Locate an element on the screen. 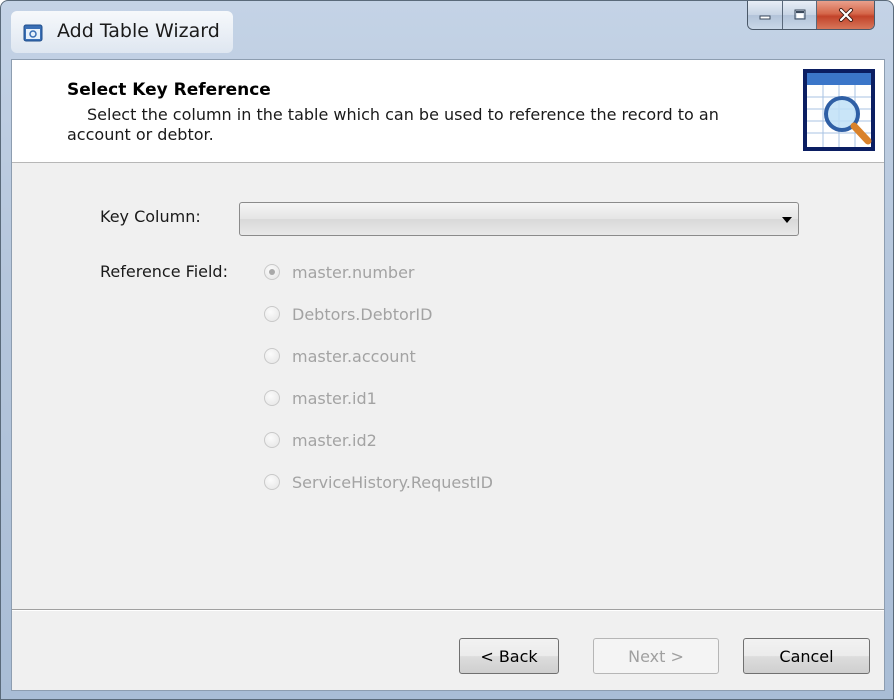  maximize-icon is located at coordinates (799, 14).